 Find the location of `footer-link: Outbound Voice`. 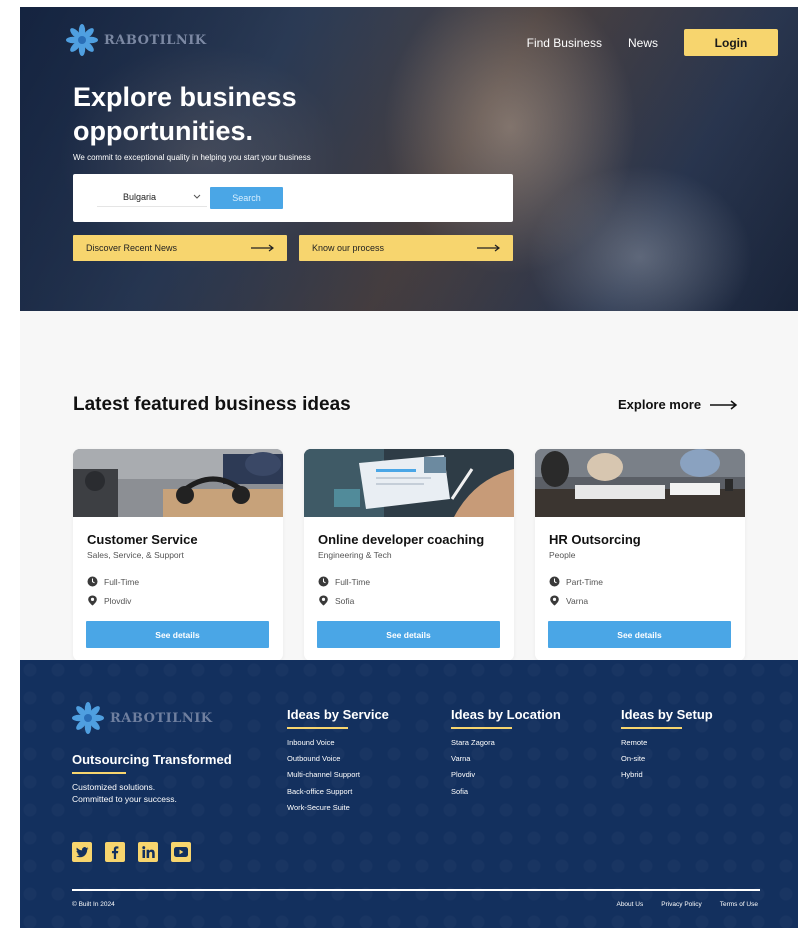

footer-link: Outbound Voice is located at coordinates (323, 762).